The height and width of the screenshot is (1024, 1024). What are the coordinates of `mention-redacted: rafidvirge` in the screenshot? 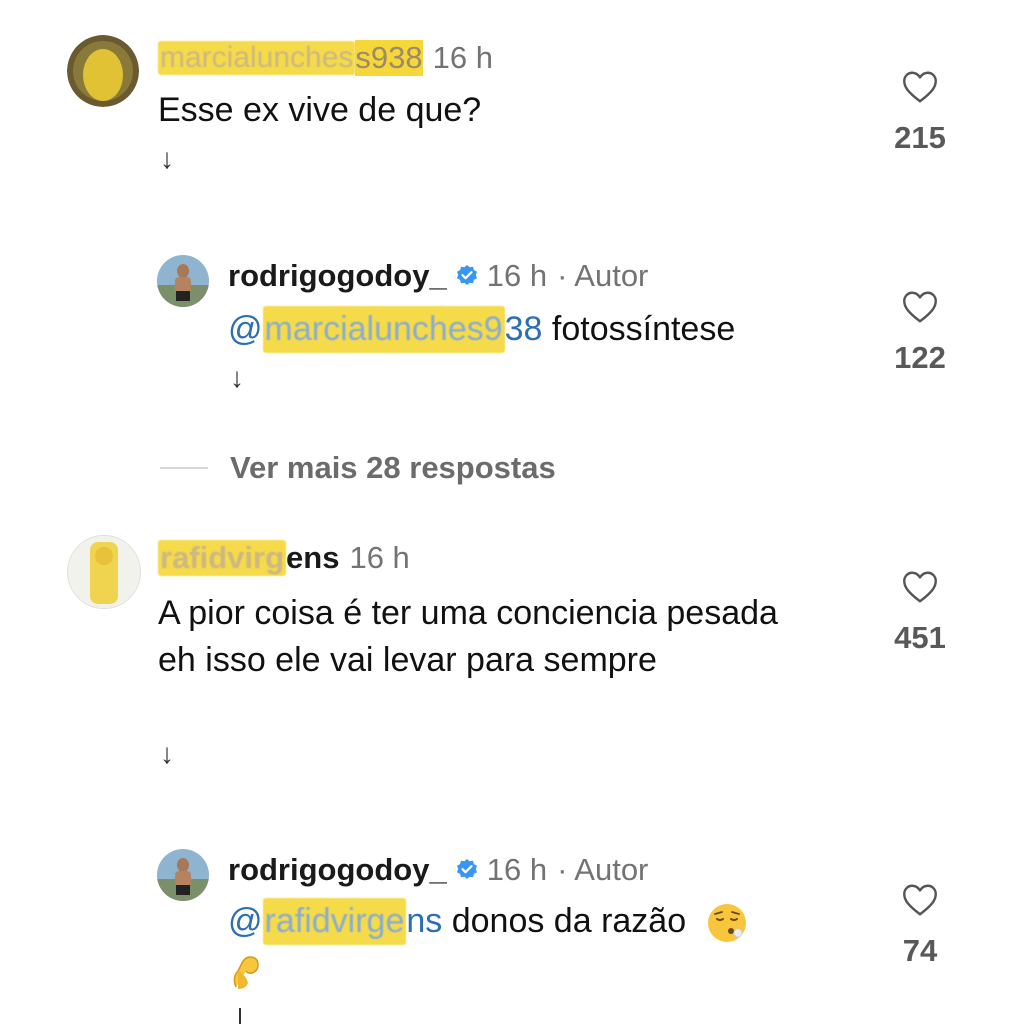 It's located at (334, 921).